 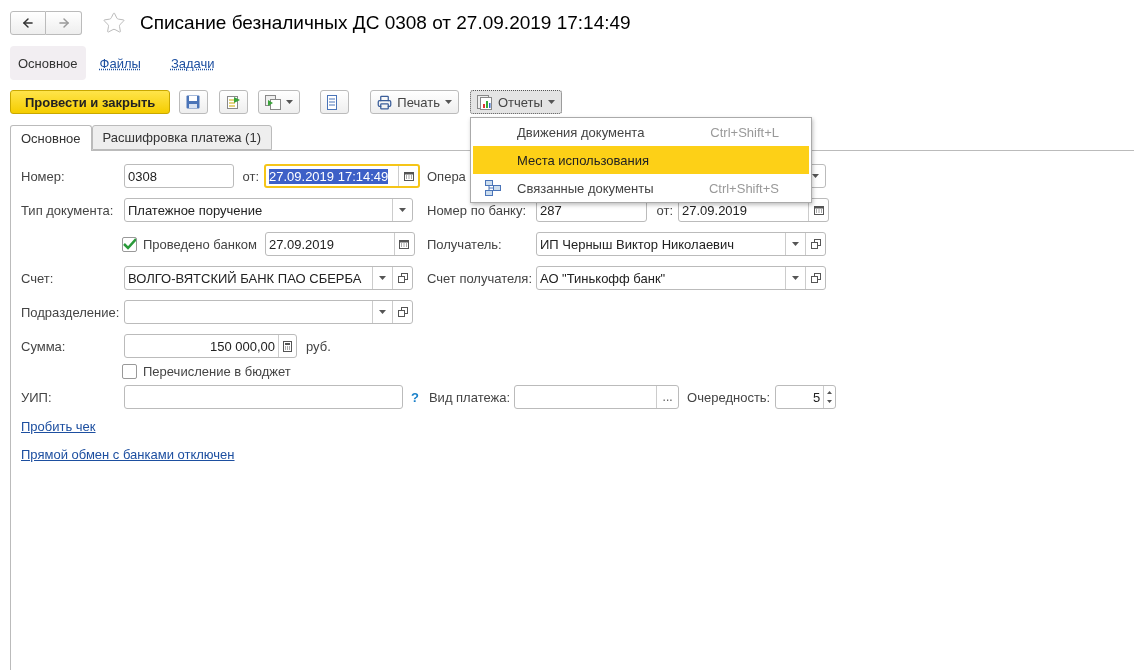 I want to click on field-label: Опера, so click(x=447, y=176).